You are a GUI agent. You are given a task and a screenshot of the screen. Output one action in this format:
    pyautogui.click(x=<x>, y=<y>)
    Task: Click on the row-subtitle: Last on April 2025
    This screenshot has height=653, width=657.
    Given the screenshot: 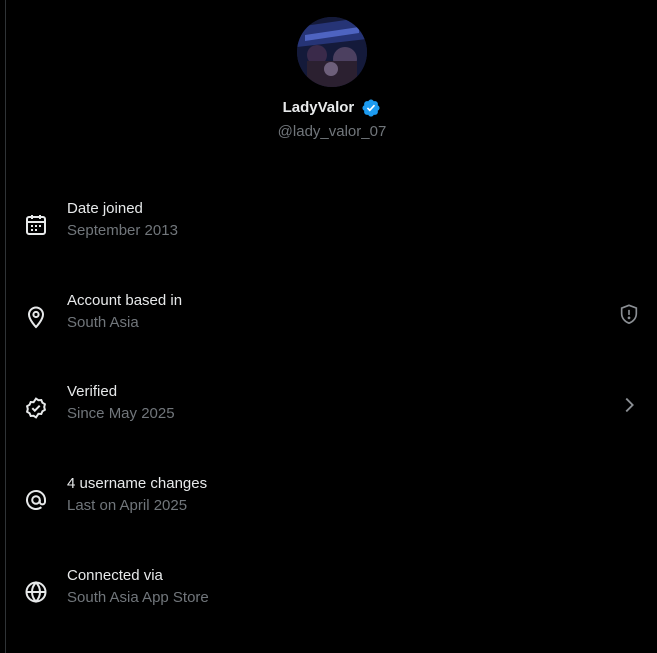 What is the action you would take?
    pyautogui.click(x=127, y=505)
    